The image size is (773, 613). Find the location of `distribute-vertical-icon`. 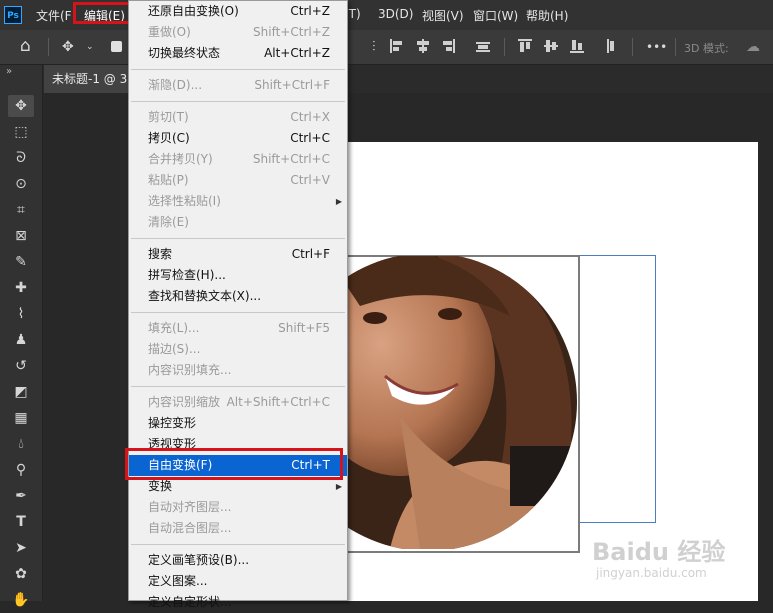

distribute-vertical-icon is located at coordinates (611, 46).